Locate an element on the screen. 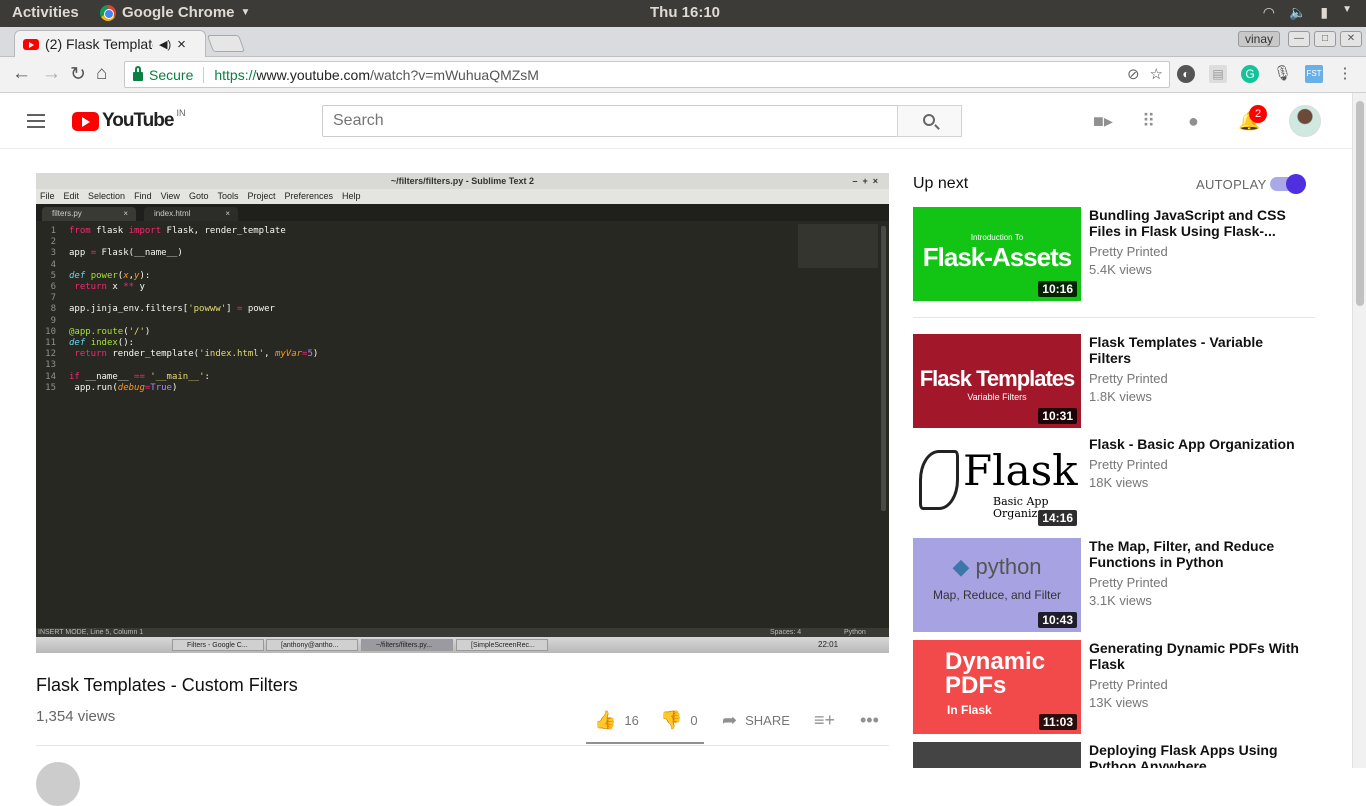 The height and width of the screenshot is (806, 1366). editor-minimap is located at coordinates (838, 246).